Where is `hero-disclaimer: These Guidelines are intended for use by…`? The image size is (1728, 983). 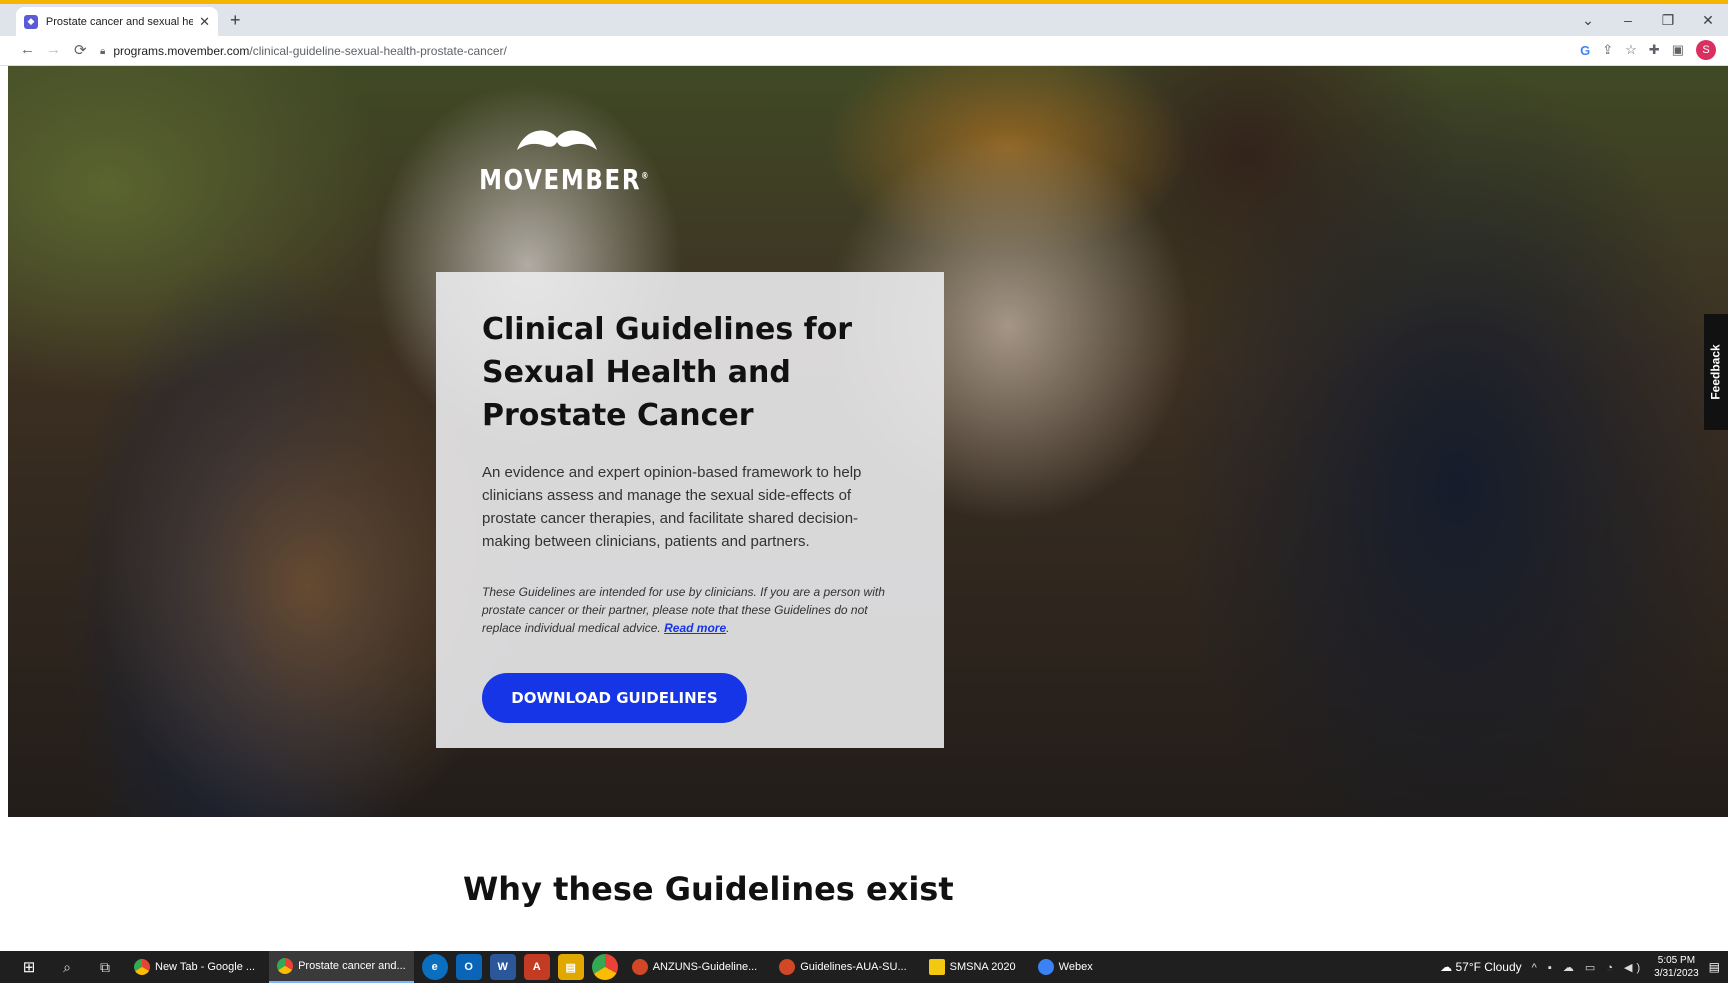 hero-disclaimer: These Guidelines are intended for use by… is located at coordinates (687, 610).